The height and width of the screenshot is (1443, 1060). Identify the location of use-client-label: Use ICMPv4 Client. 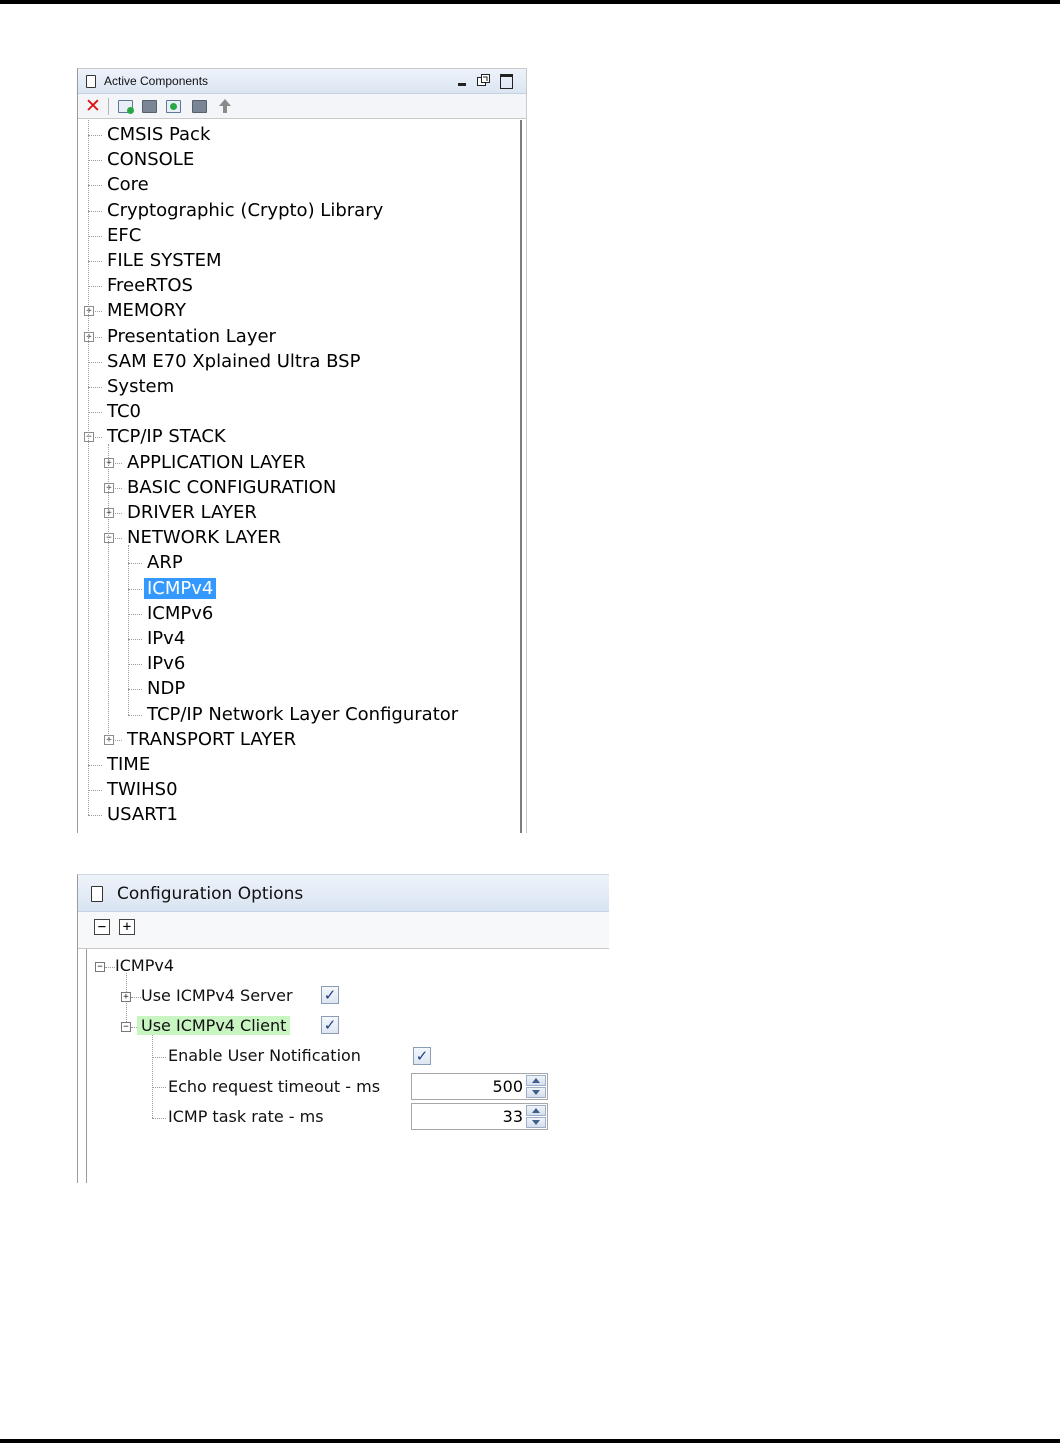
(214, 1025).